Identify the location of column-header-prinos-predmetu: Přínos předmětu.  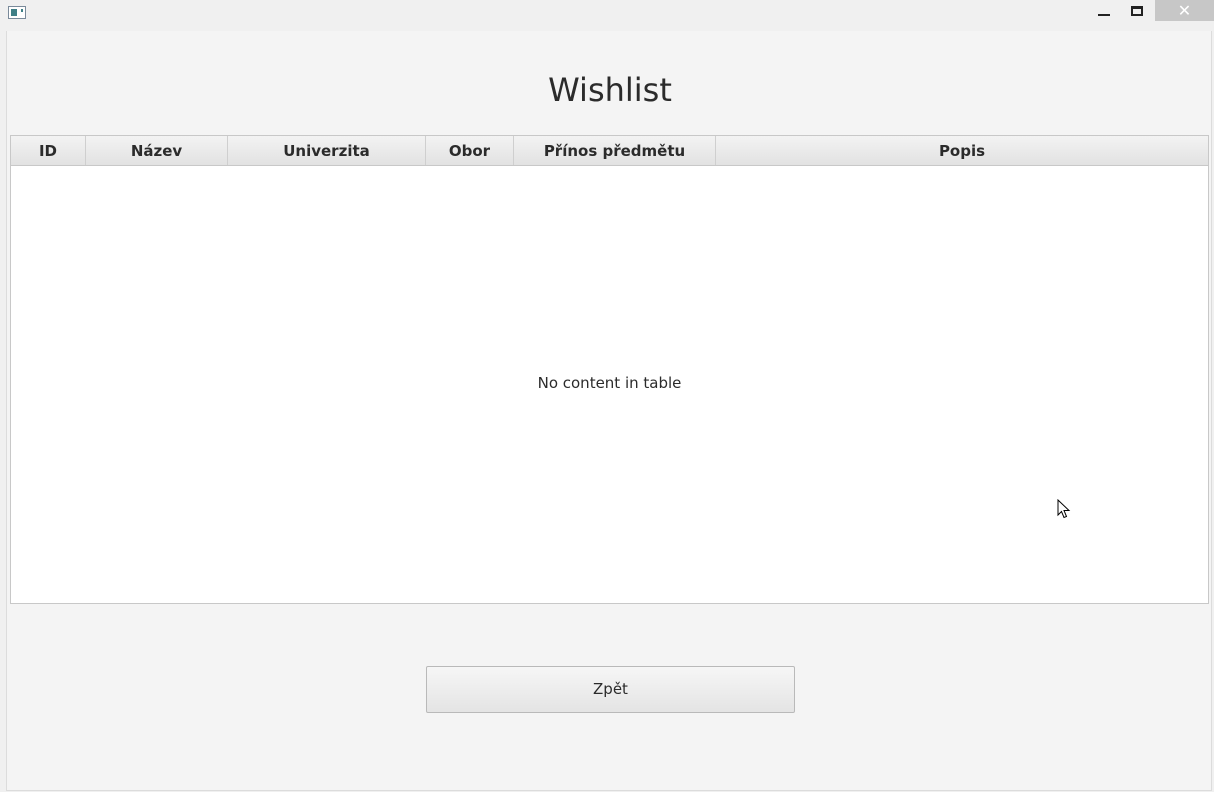
(615, 150).